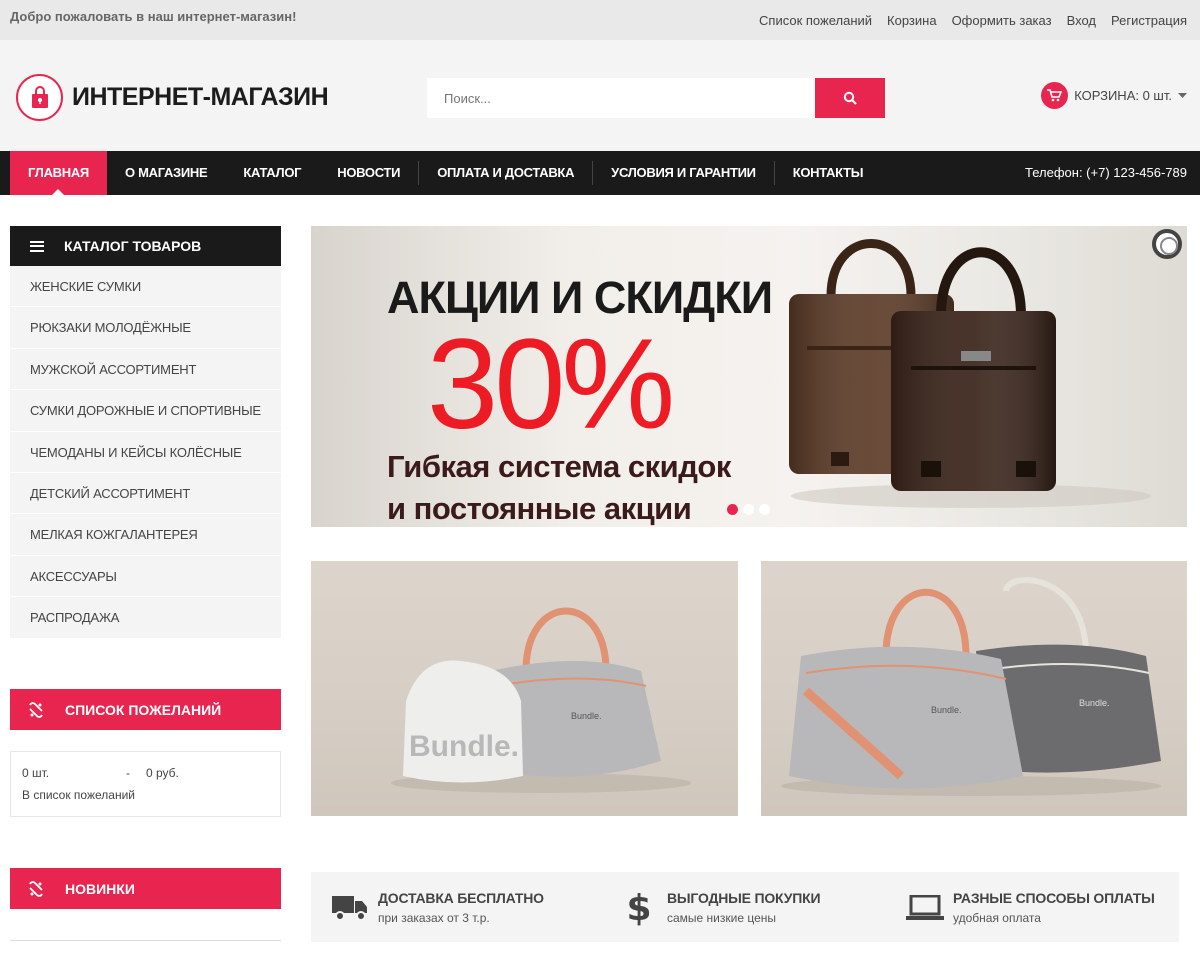  I want to click on feature-payment: РАЗНЫЕ СПОСОБЫ ОПЛАТЫ удобная оплата, so click(1030, 908).